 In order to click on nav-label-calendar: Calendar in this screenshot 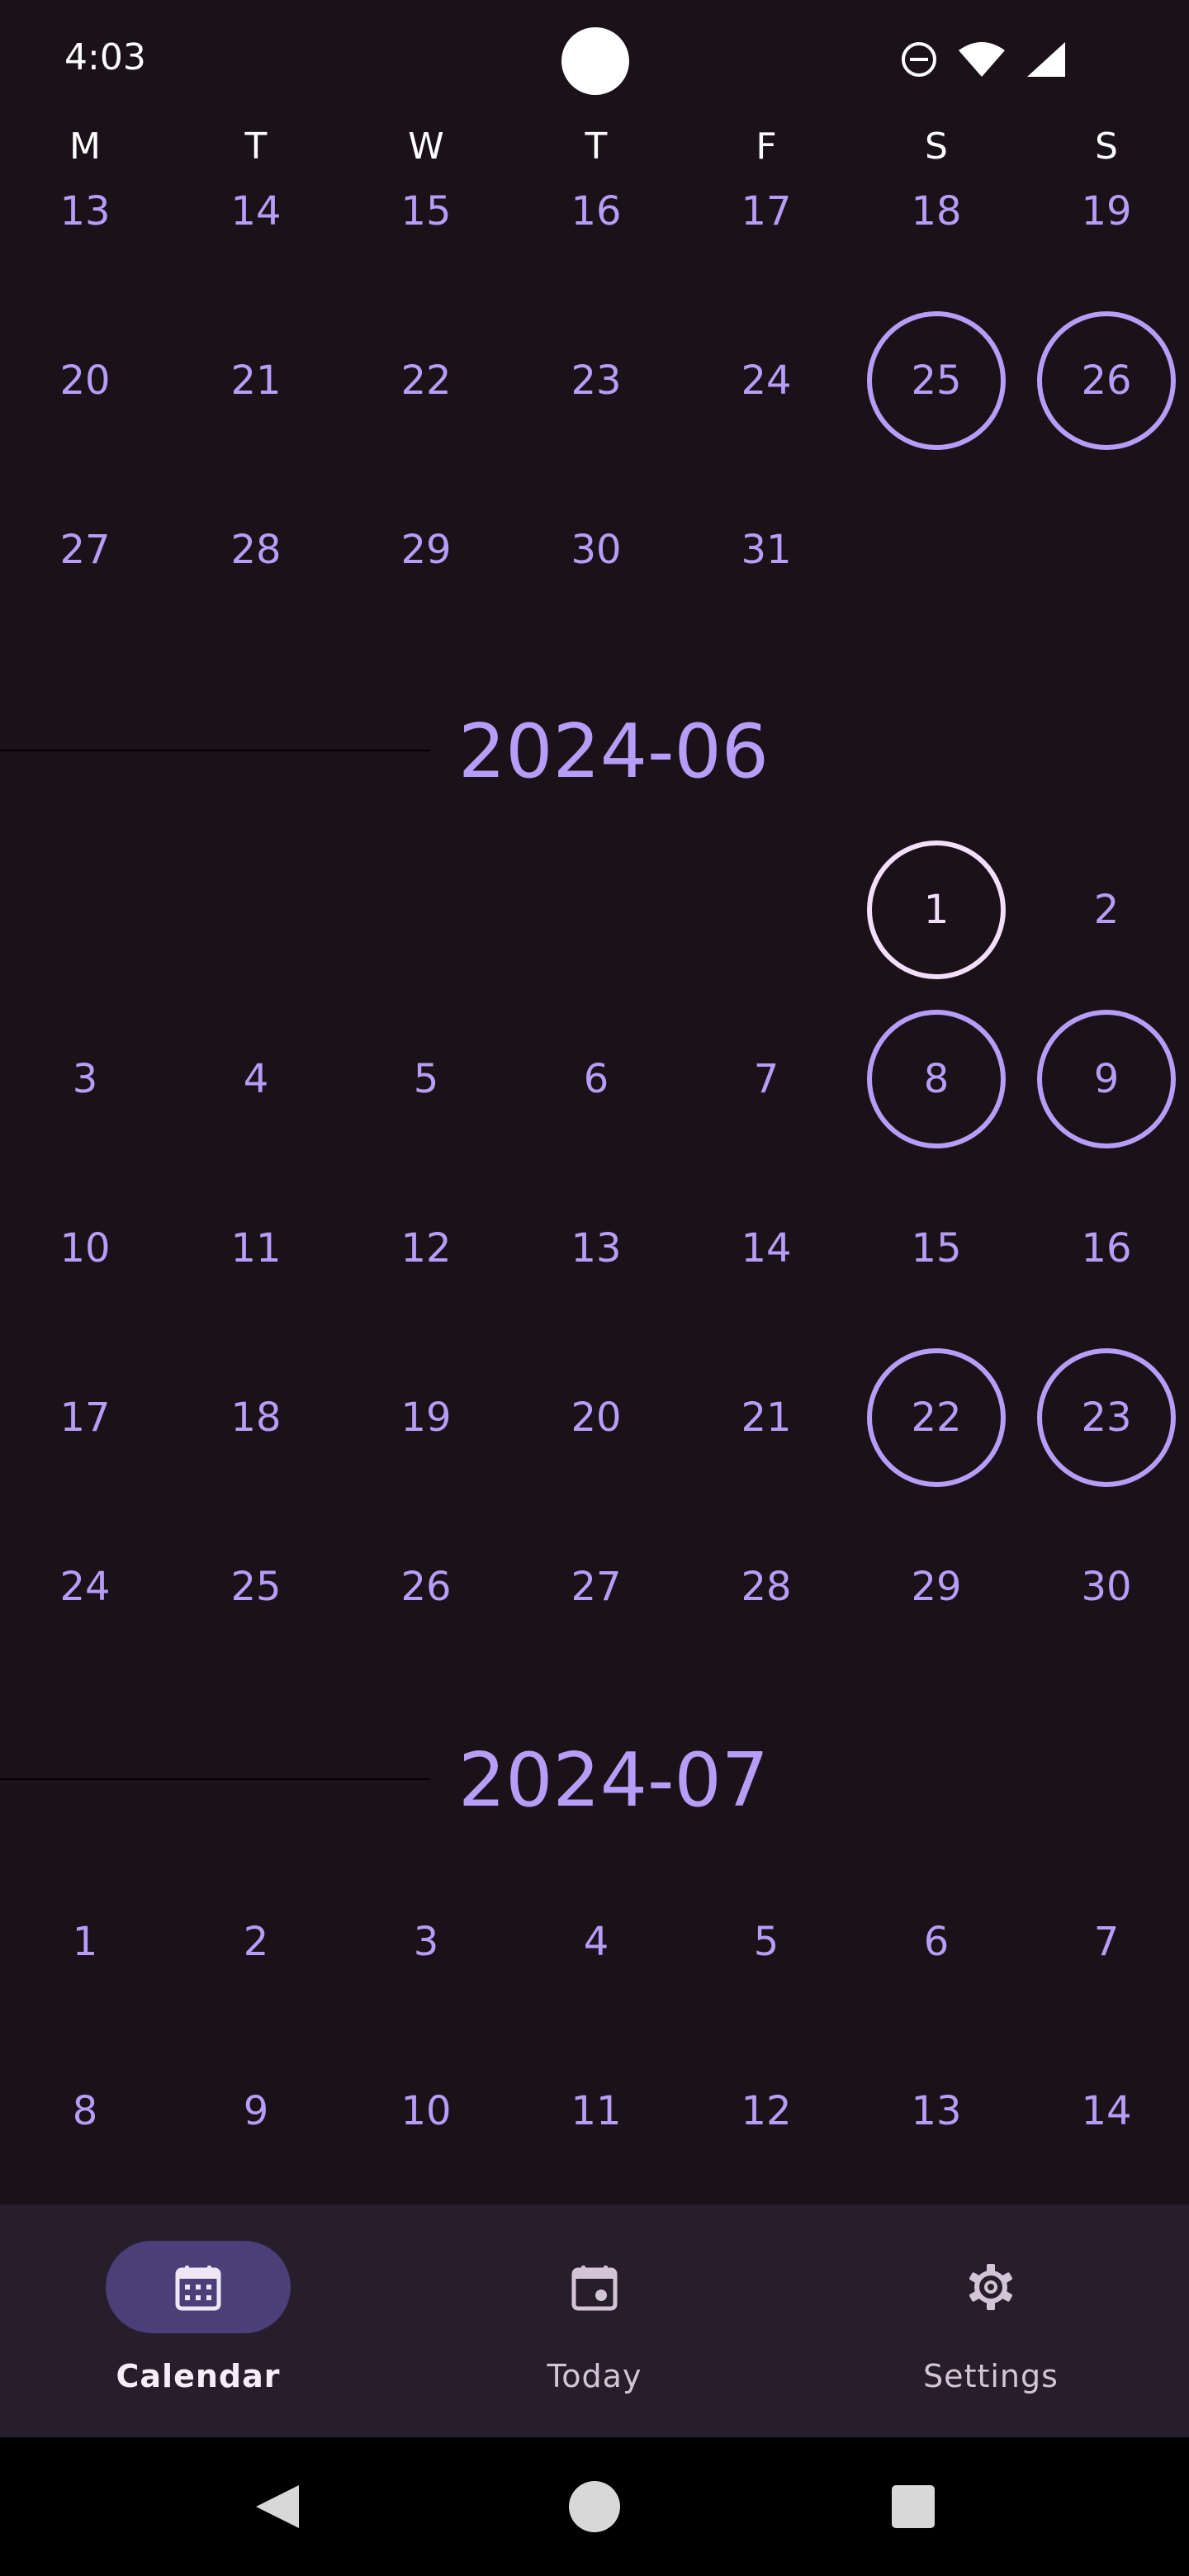, I will do `click(198, 2376)`.